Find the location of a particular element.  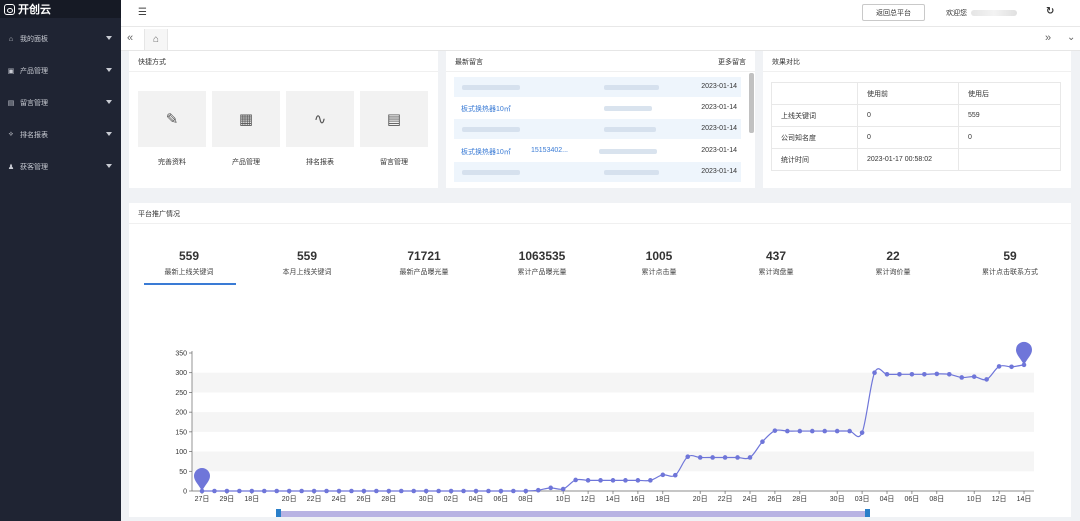

sidebar-item-customers: ♟ 获客管理 is located at coordinates (60, 167).